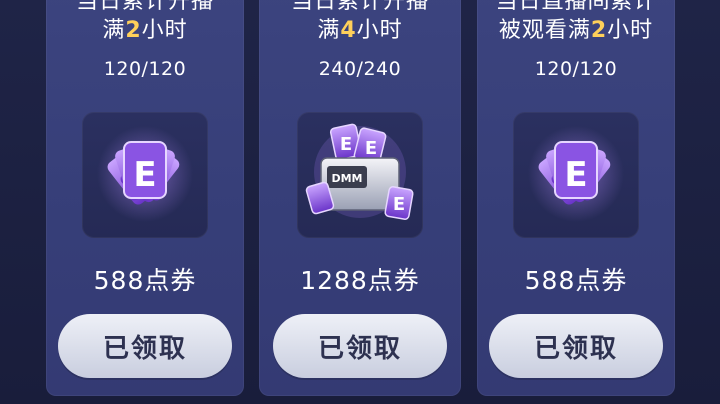 Image resolution: width=720 pixels, height=404 pixels. What do you see at coordinates (576, 7) in the screenshot?
I see `task-title-line1: 当日直播间累计` at bounding box center [576, 7].